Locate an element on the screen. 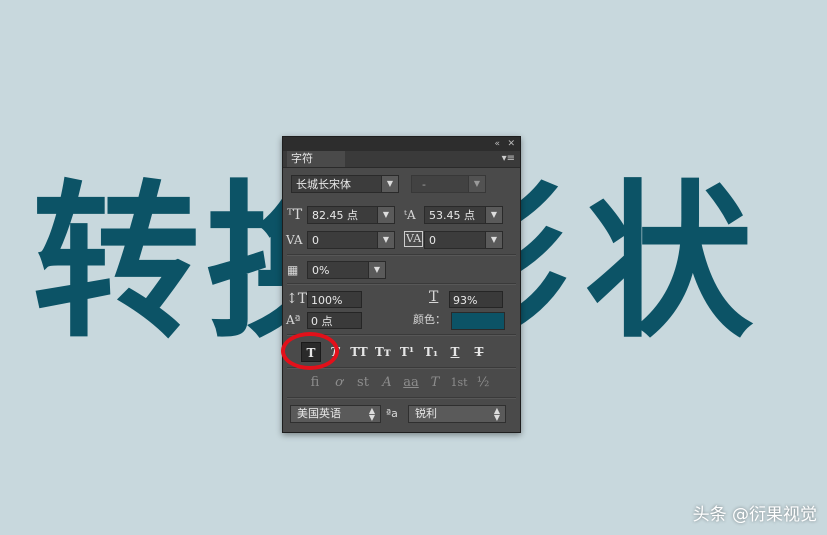 The width and height of the screenshot is (827, 535). font-size-field: 82.45 点 ▼ is located at coordinates (351, 215).